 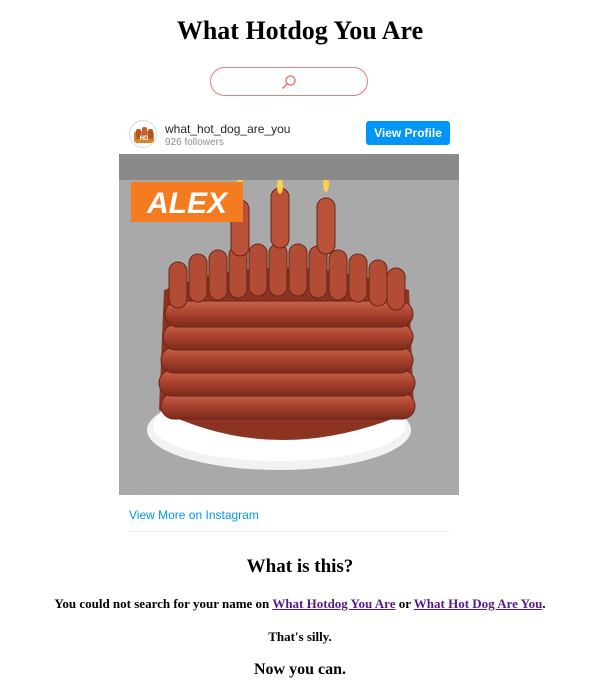 What do you see at coordinates (144, 139) in the screenshot?
I see `svg-text: HD` at bounding box center [144, 139].